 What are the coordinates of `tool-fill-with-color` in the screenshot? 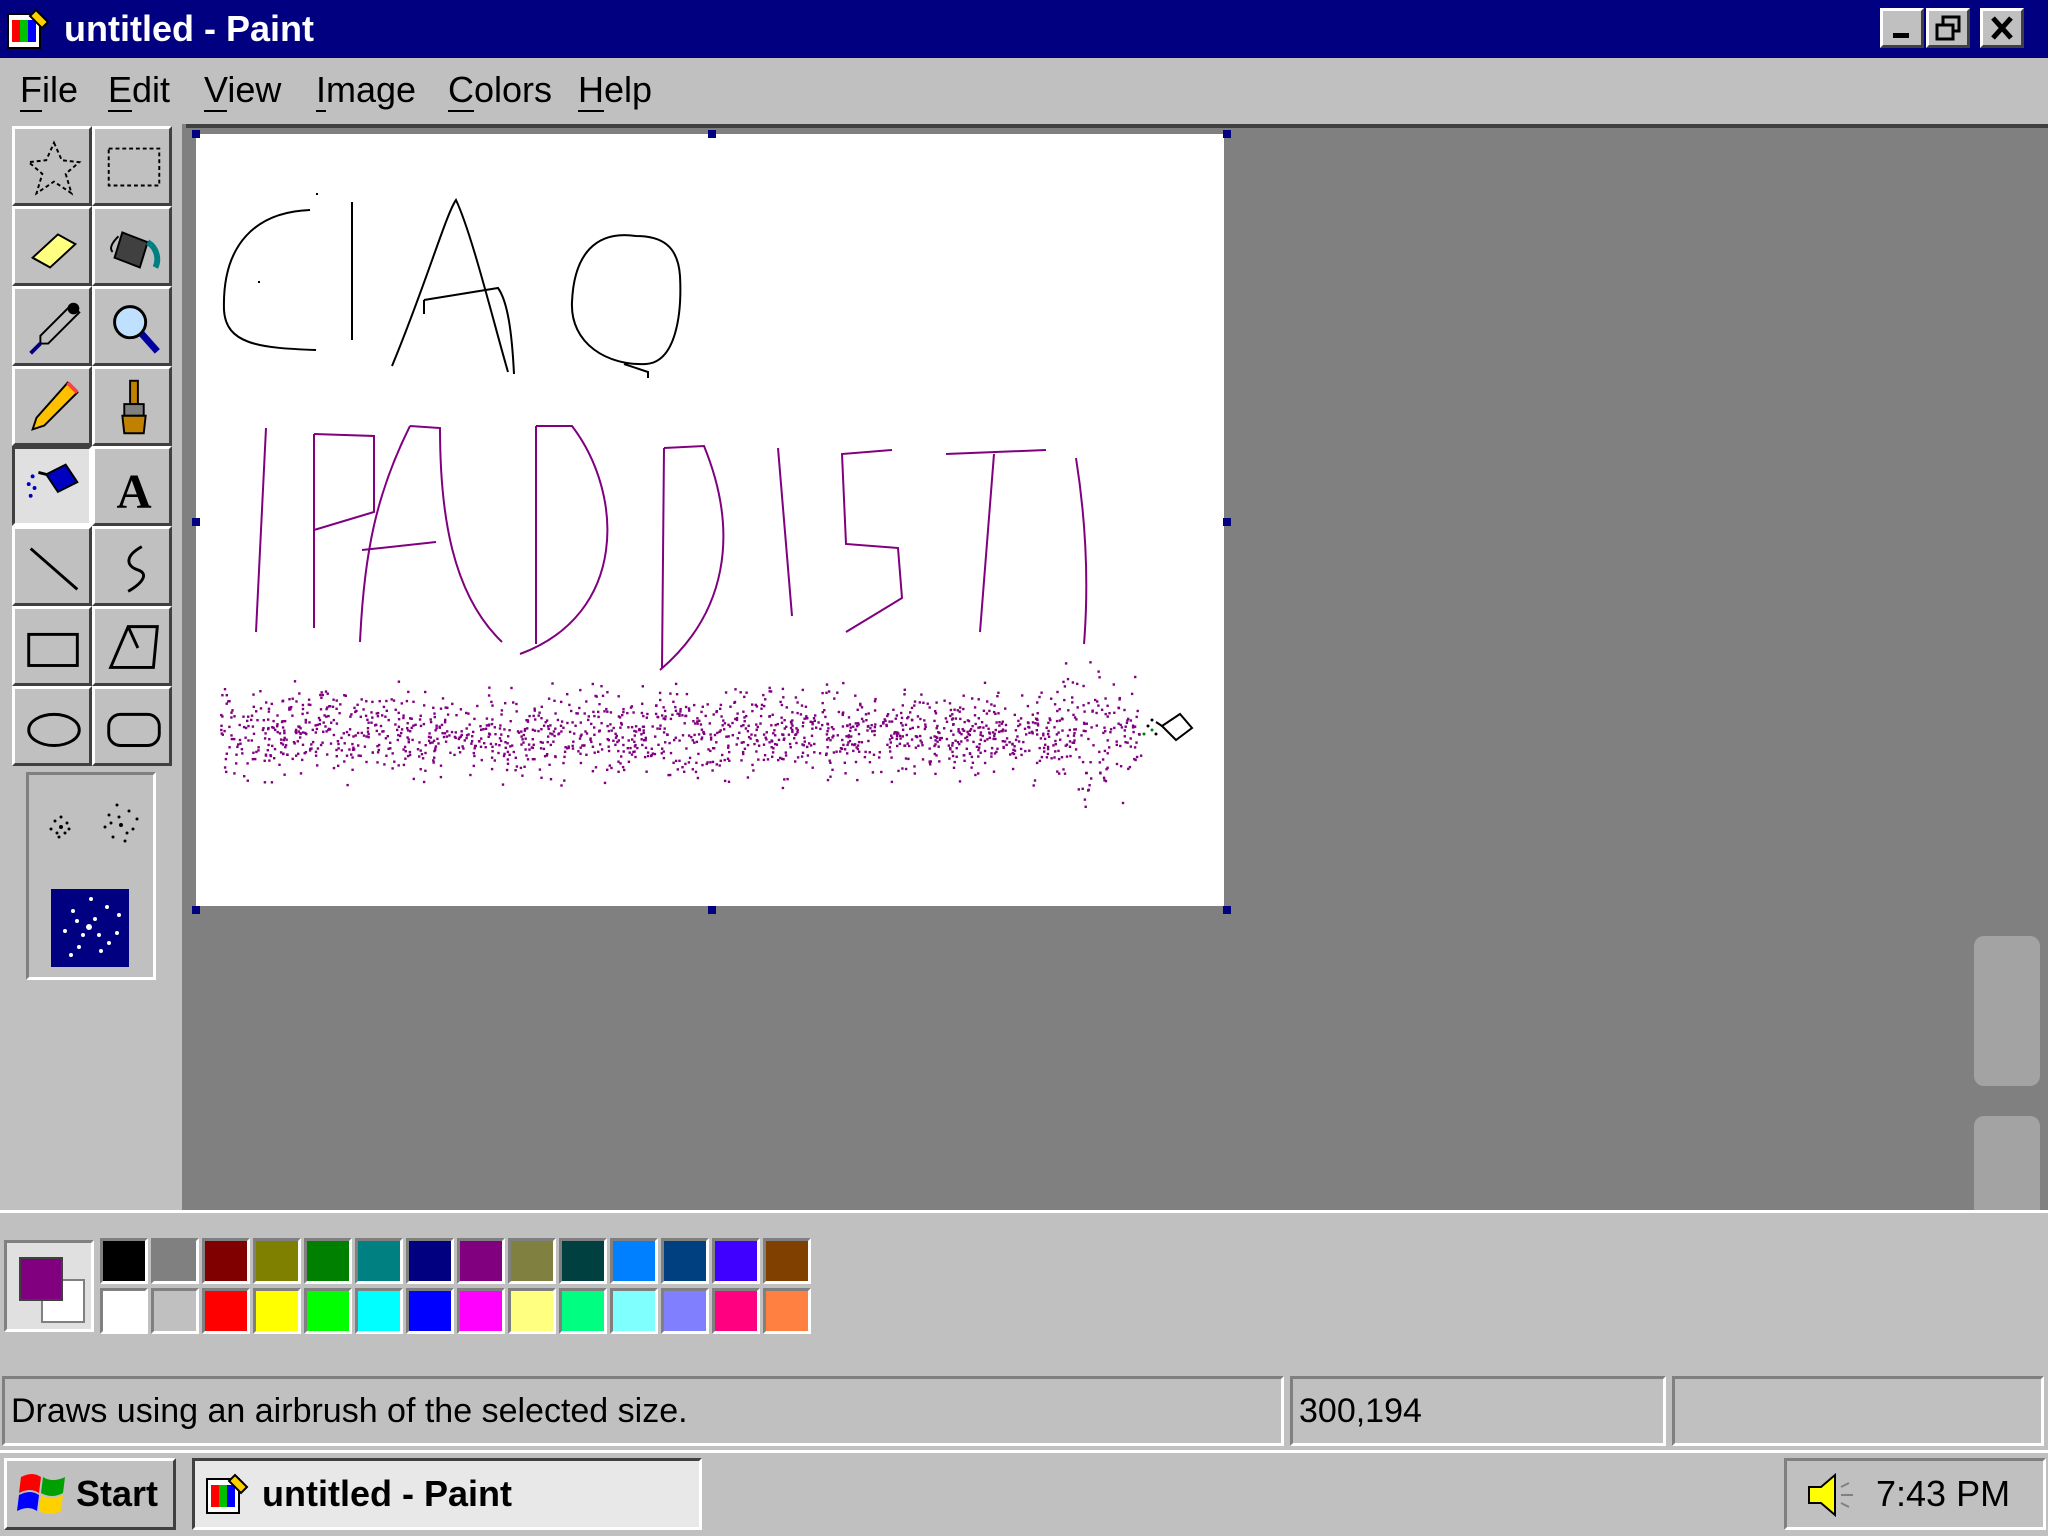 It's located at (132, 246).